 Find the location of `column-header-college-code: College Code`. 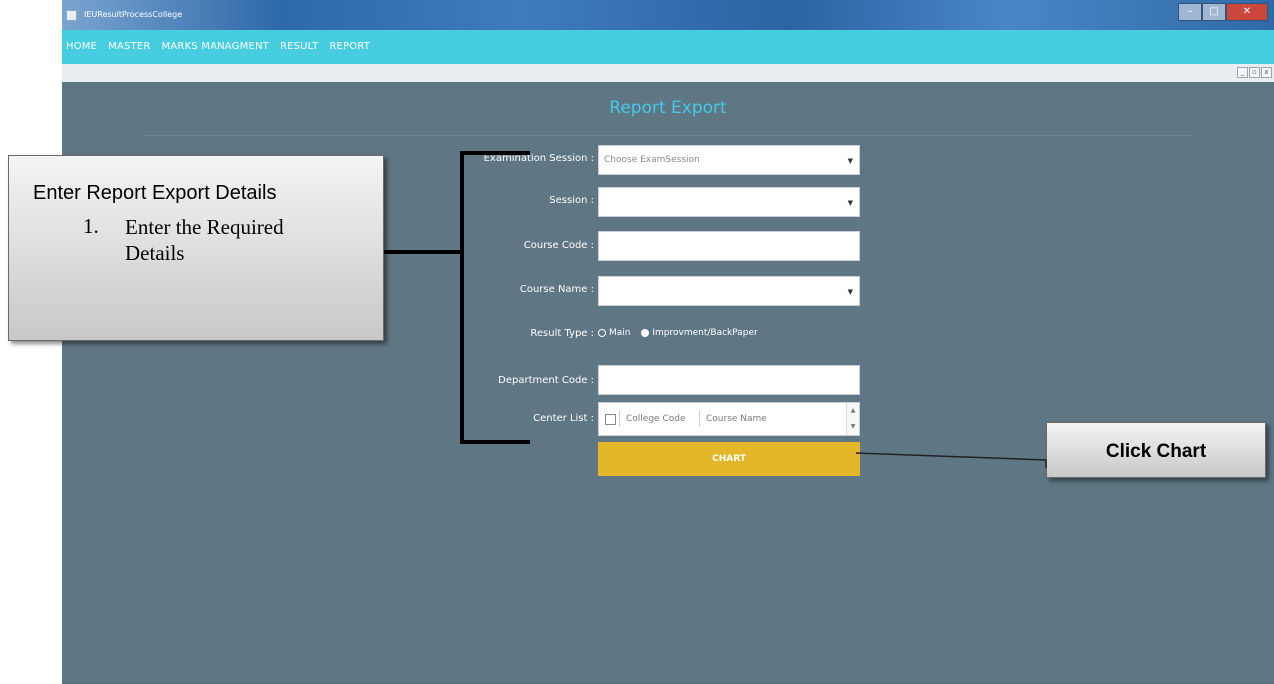

column-header-college-code: College Code is located at coordinates (655, 419).